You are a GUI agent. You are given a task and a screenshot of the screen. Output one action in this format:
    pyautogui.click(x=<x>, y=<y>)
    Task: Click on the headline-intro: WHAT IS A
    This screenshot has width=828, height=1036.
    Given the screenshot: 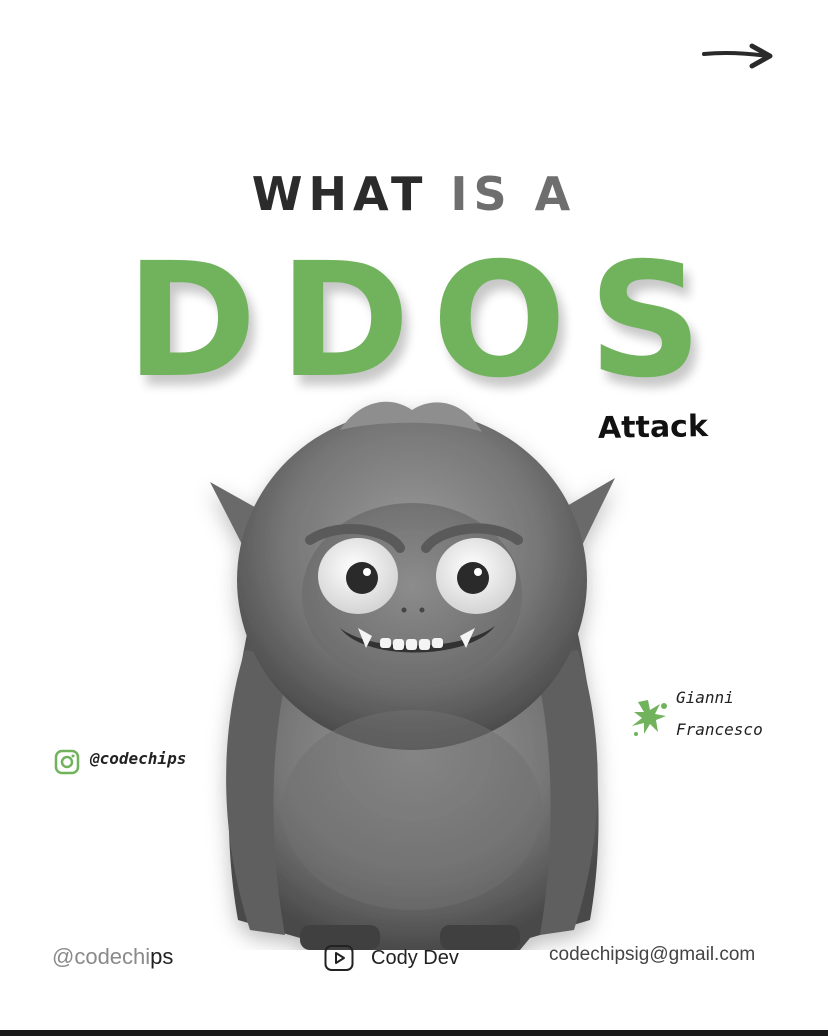 What is the action you would take?
    pyautogui.click(x=414, y=194)
    